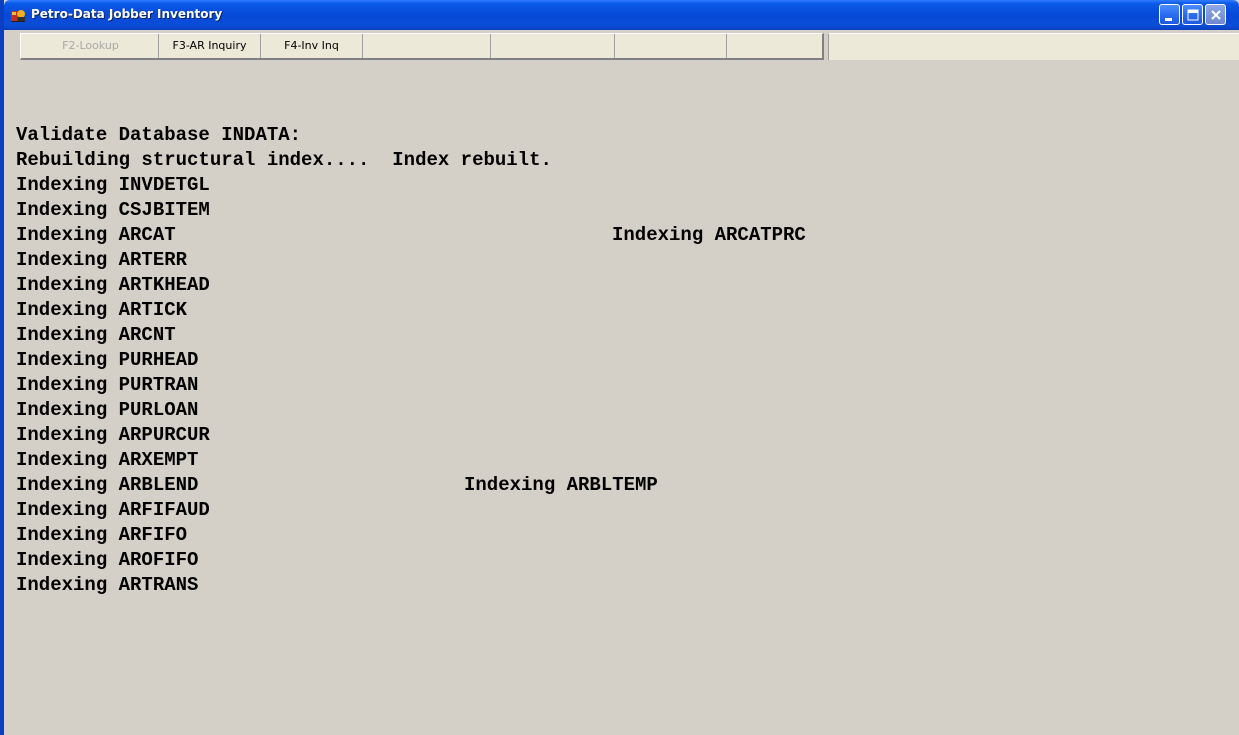 The width and height of the screenshot is (1239, 735). What do you see at coordinates (107, 385) in the screenshot?
I see `console-line: Indexing PURTRAN` at bounding box center [107, 385].